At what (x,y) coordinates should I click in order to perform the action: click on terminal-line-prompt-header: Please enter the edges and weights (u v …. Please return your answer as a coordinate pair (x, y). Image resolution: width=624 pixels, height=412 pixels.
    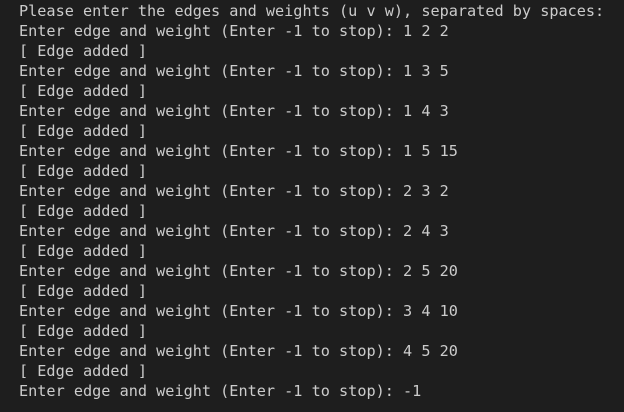
    Looking at the image, I should click on (312, 11).